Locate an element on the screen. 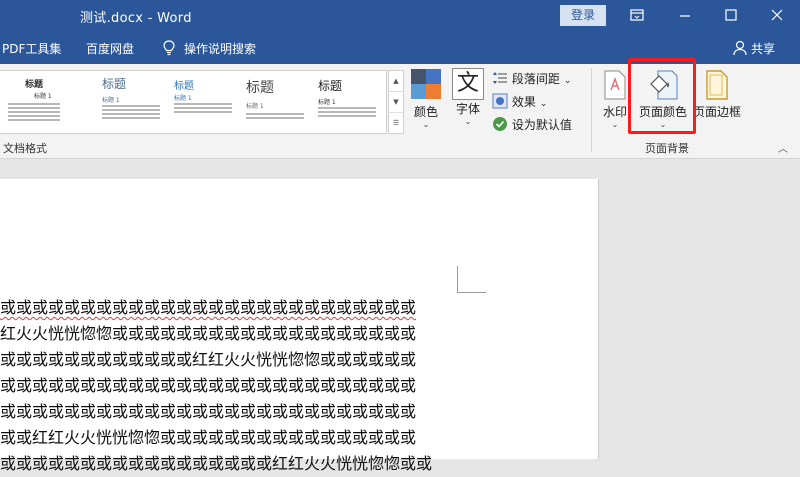 Image resolution: width=800 pixels, height=477 pixels. effects-icon is located at coordinates (500, 101).